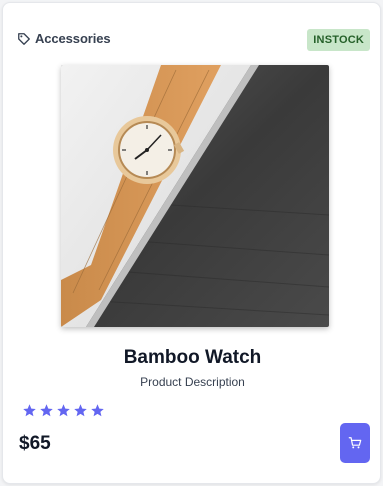  I want to click on product-price: $65, so click(35, 443).